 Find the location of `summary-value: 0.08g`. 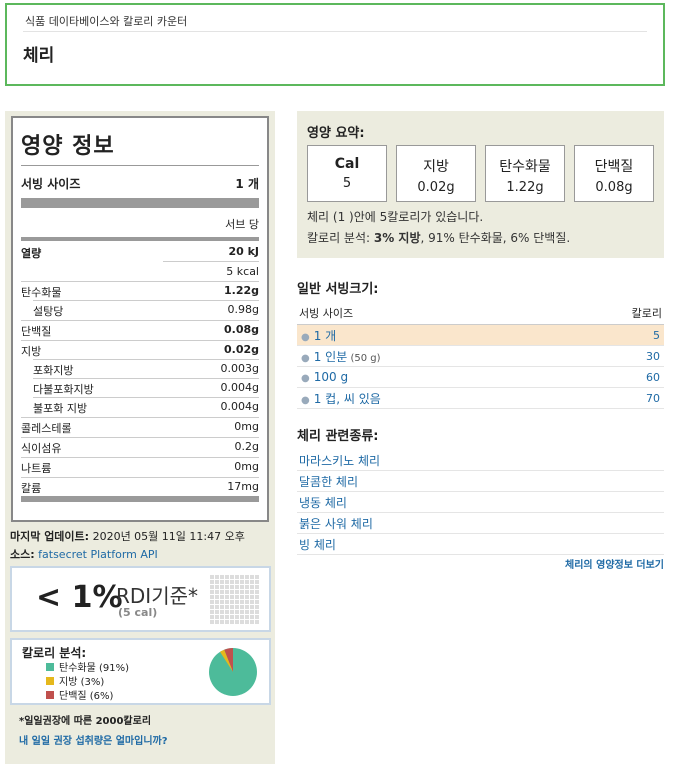

summary-value: 0.08g is located at coordinates (614, 187).